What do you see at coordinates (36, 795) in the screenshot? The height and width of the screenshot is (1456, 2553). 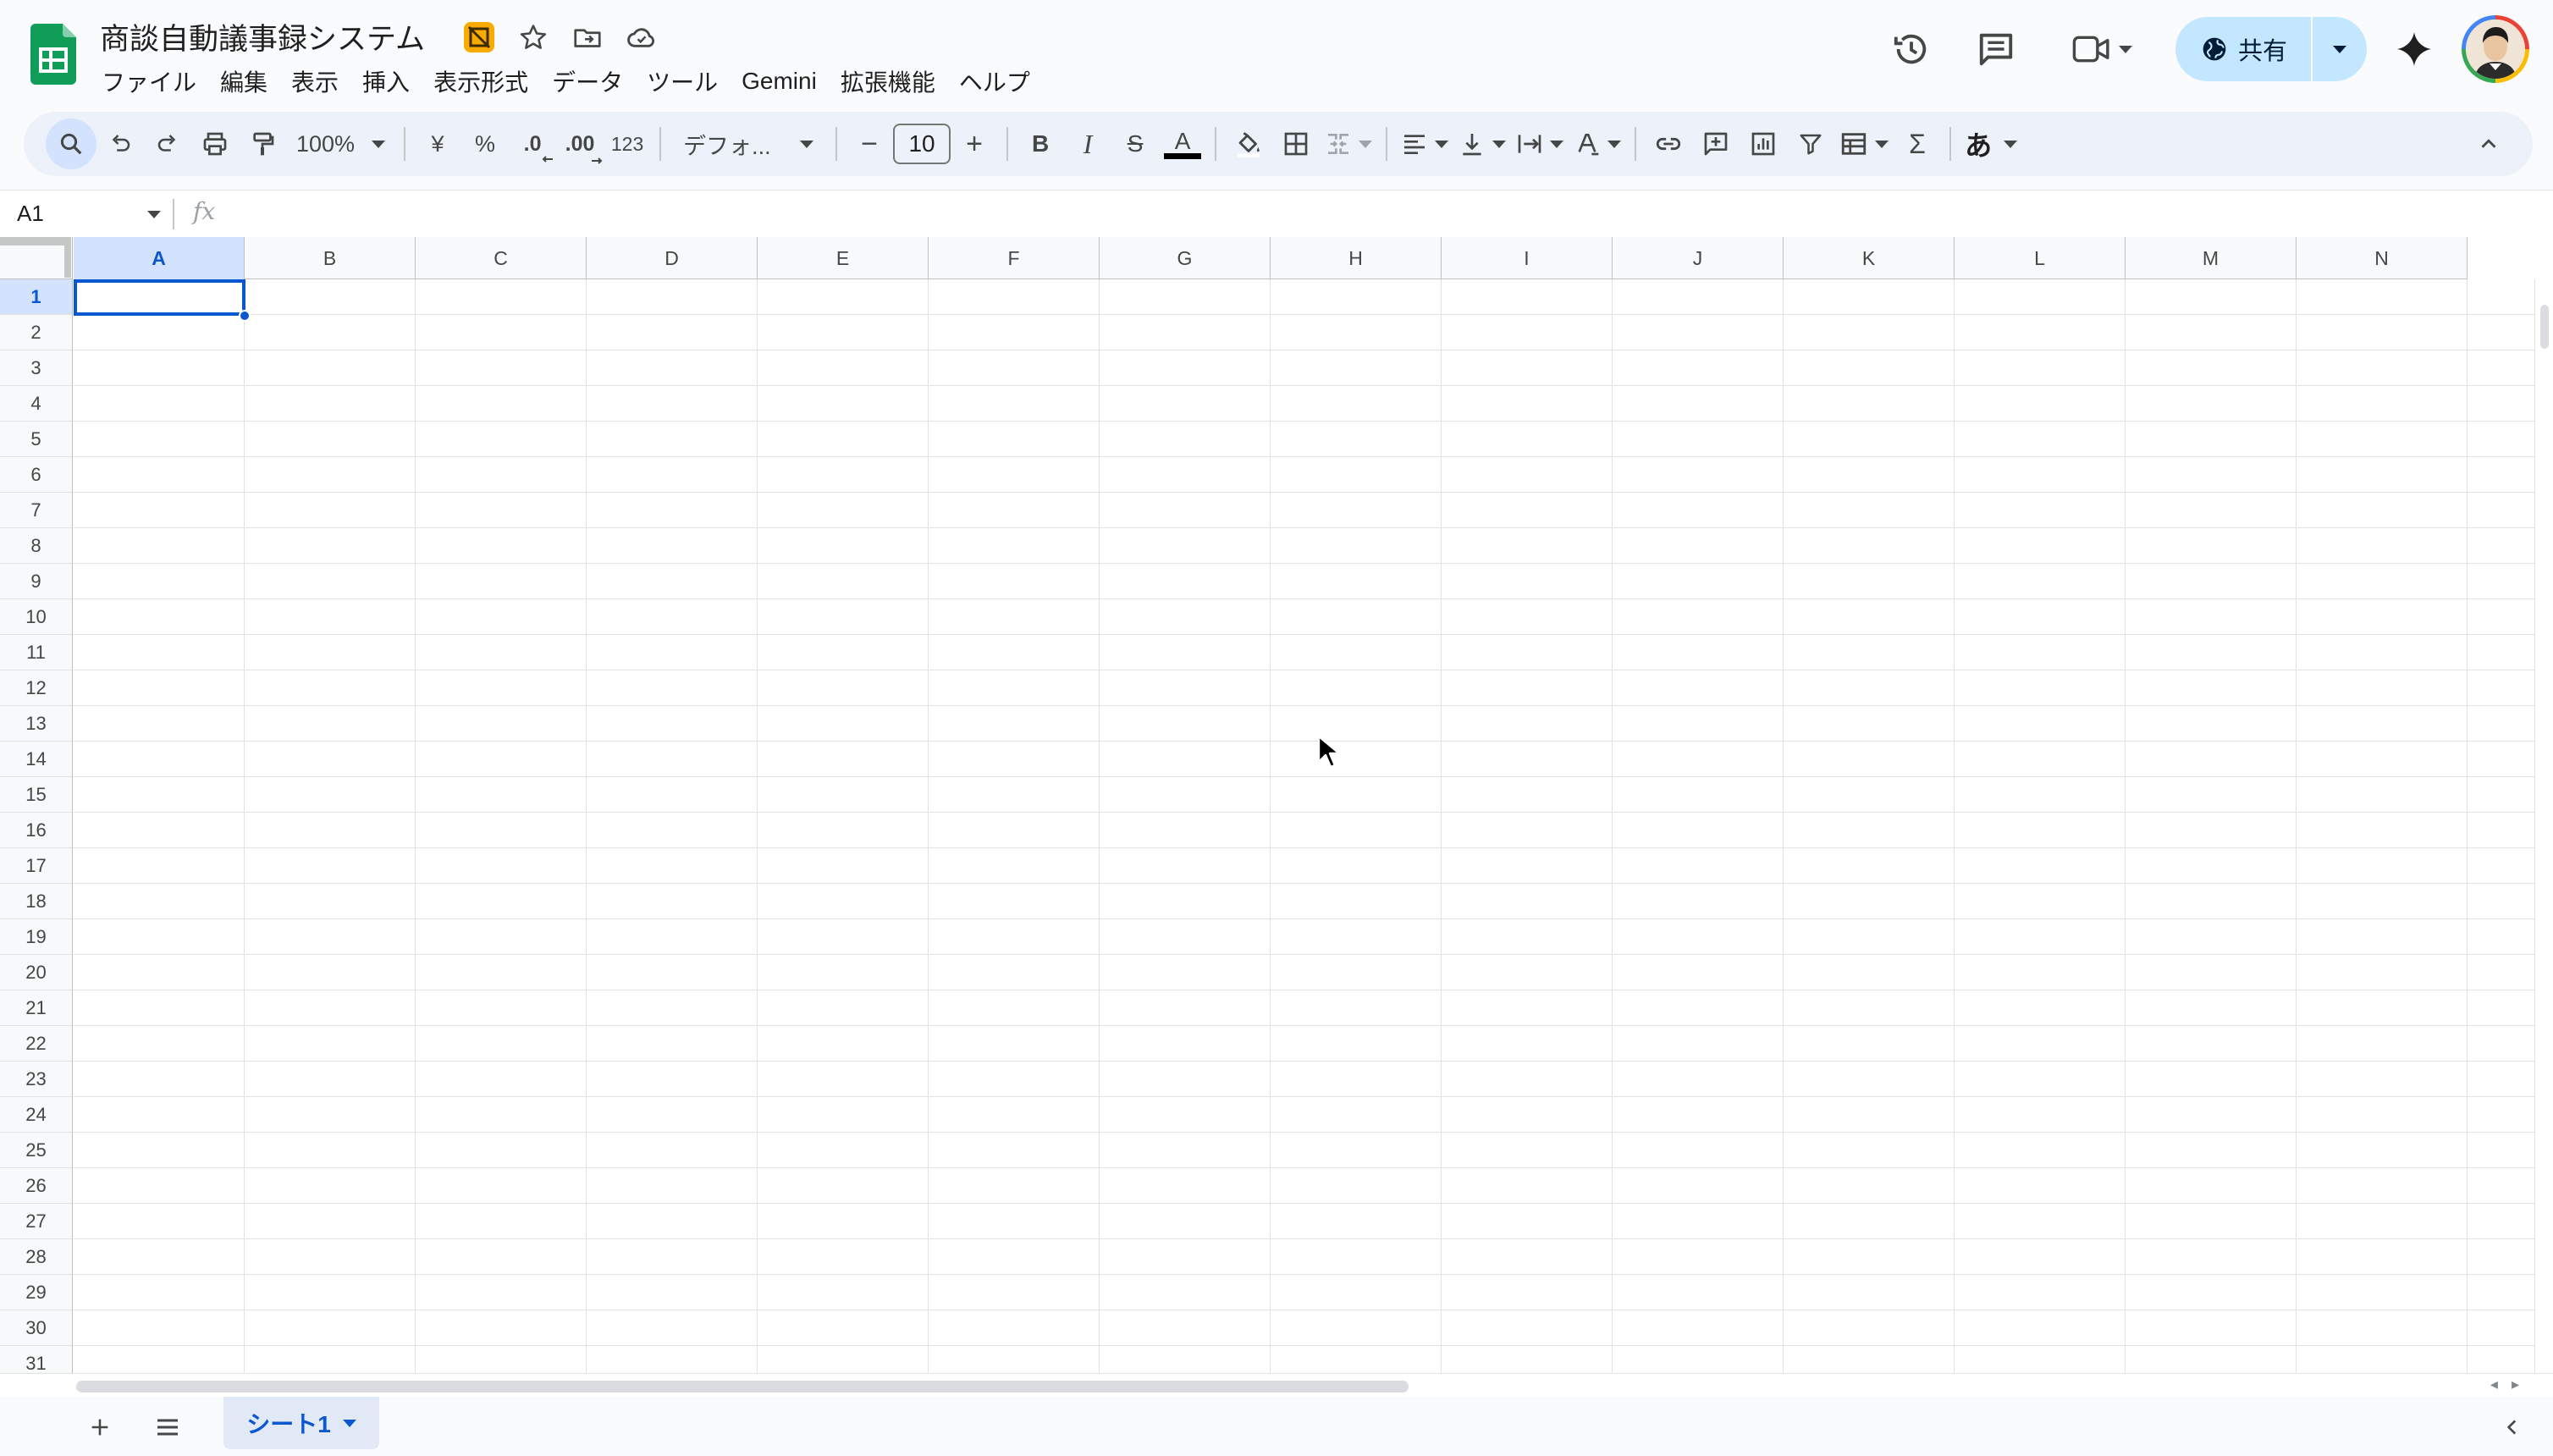 I see `row-header: 15` at bounding box center [36, 795].